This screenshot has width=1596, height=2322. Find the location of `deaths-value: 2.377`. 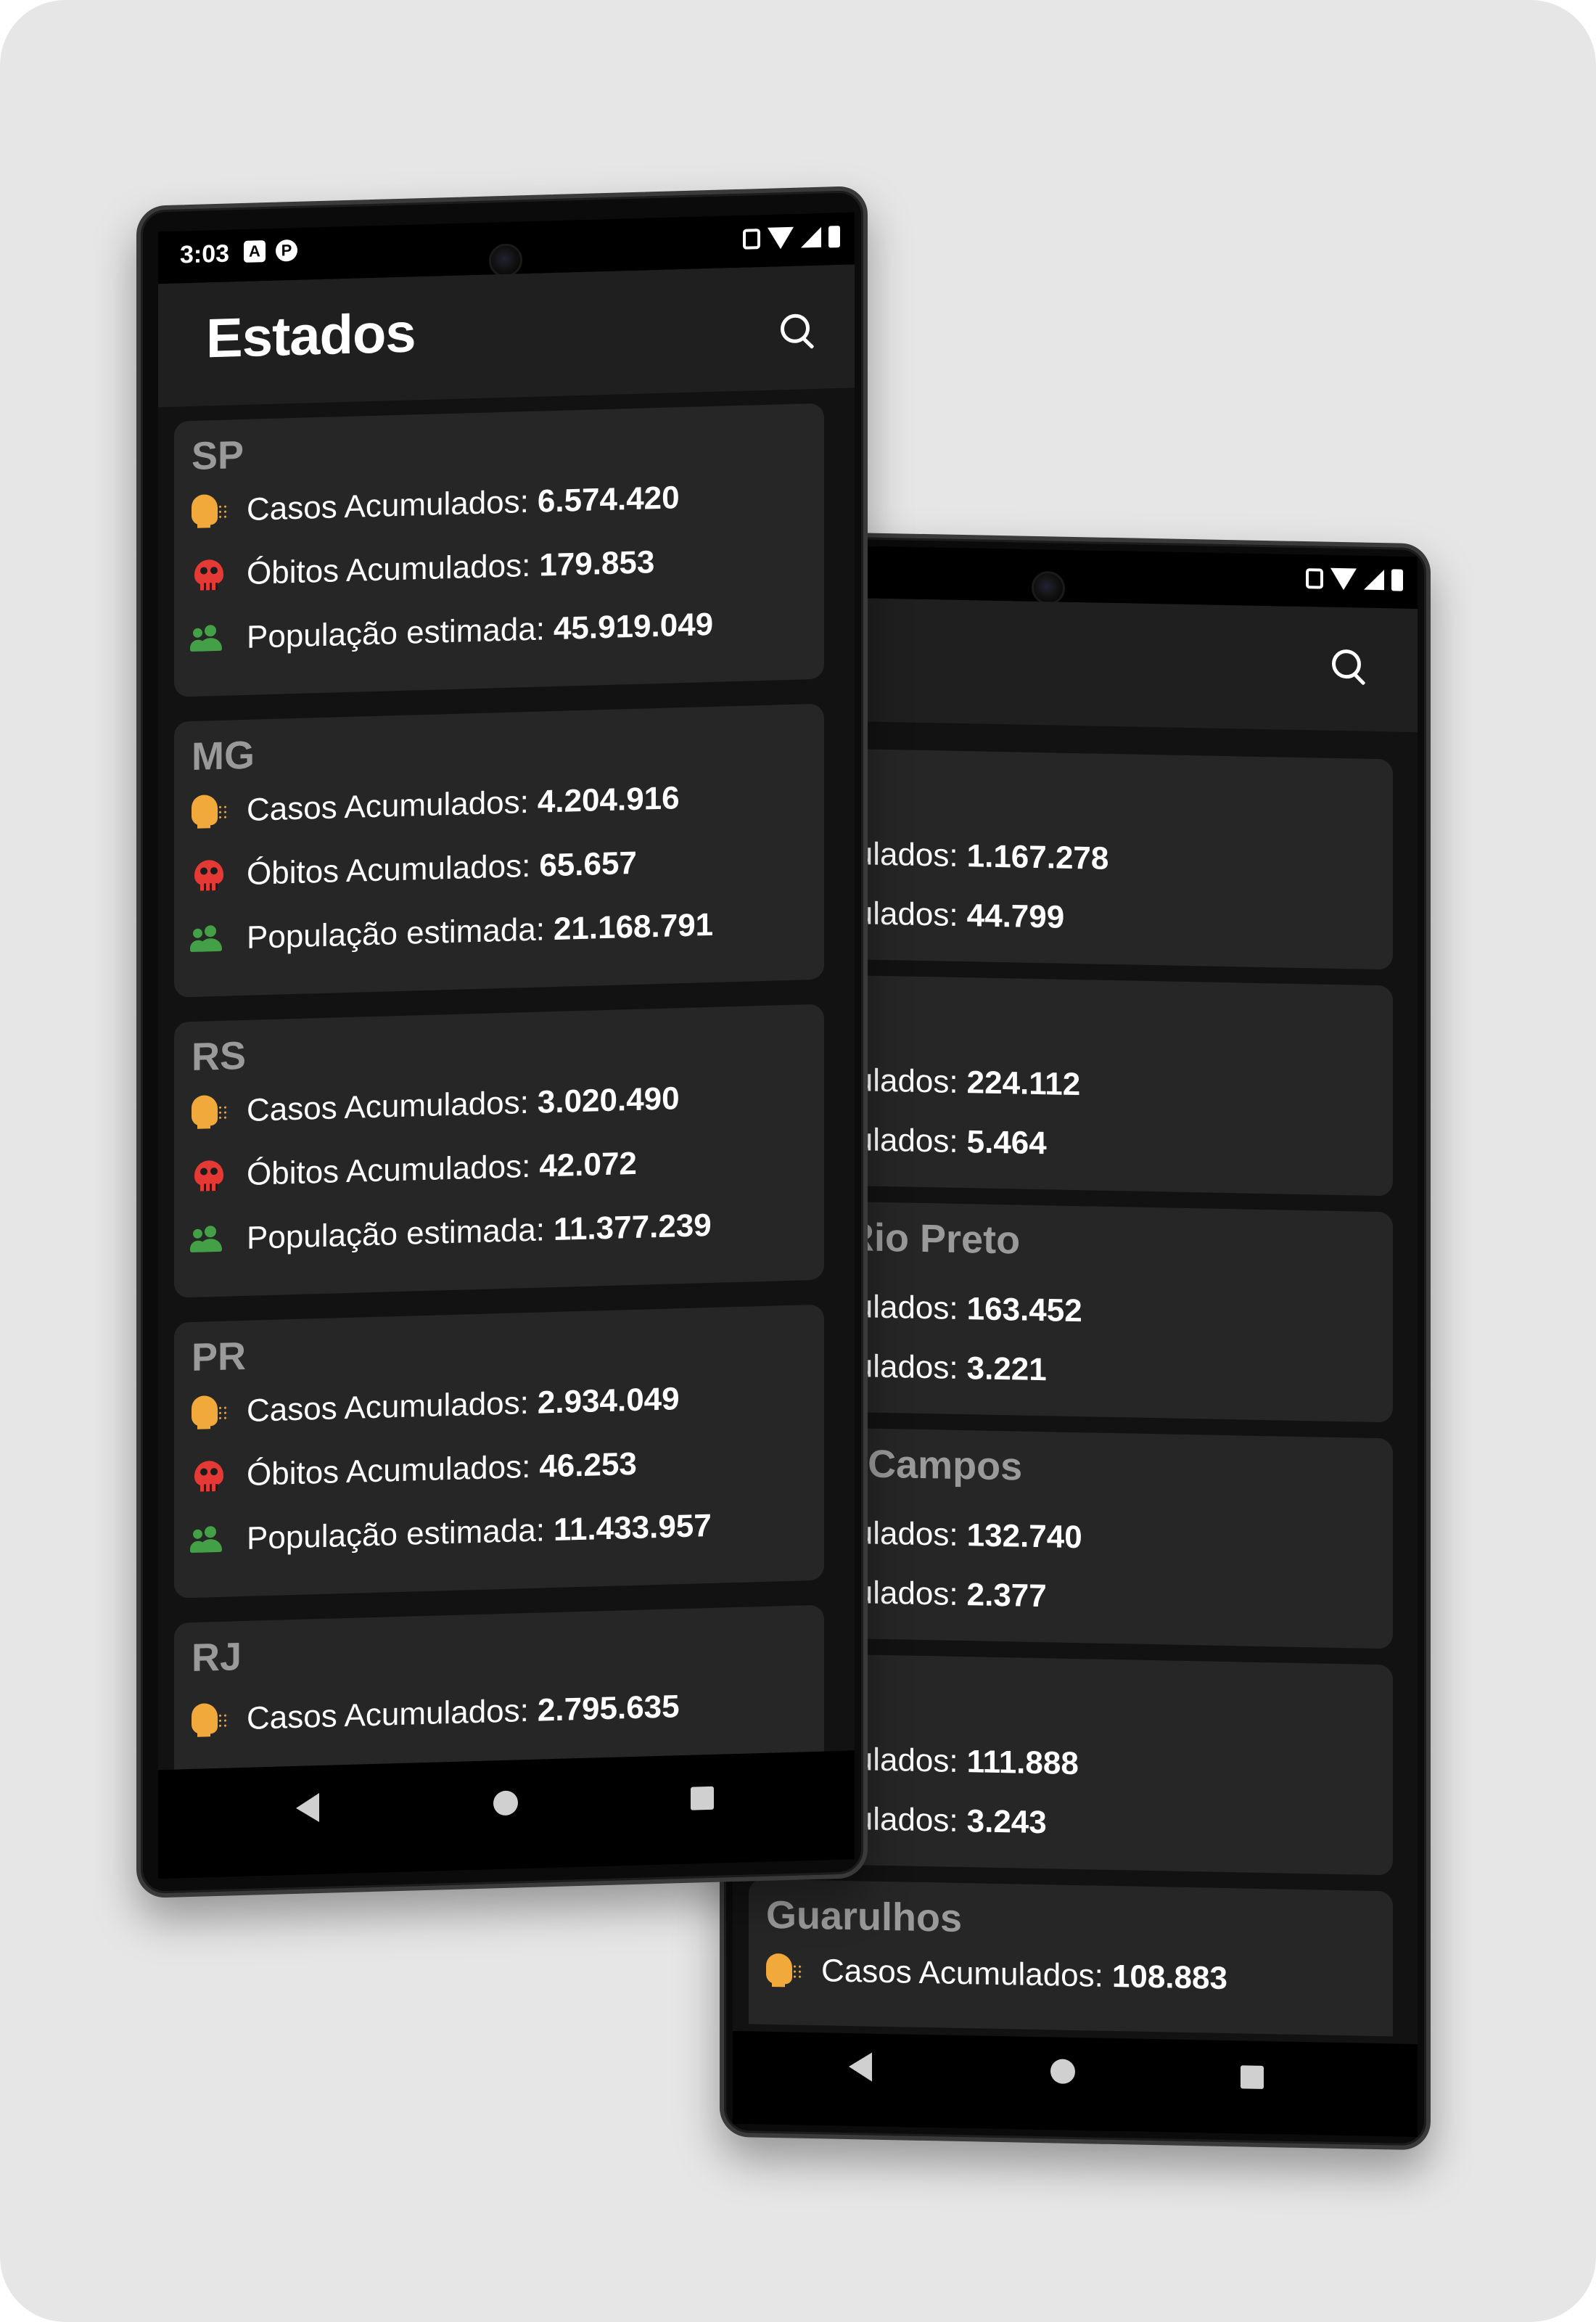

deaths-value: 2.377 is located at coordinates (1006, 1596).